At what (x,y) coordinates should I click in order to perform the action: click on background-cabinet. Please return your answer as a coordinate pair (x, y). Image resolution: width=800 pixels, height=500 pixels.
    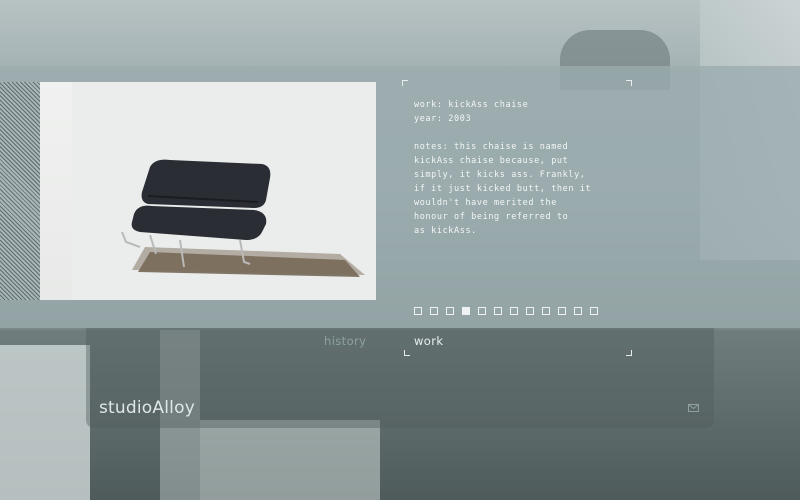
    Looking at the image, I should click on (45, 422).